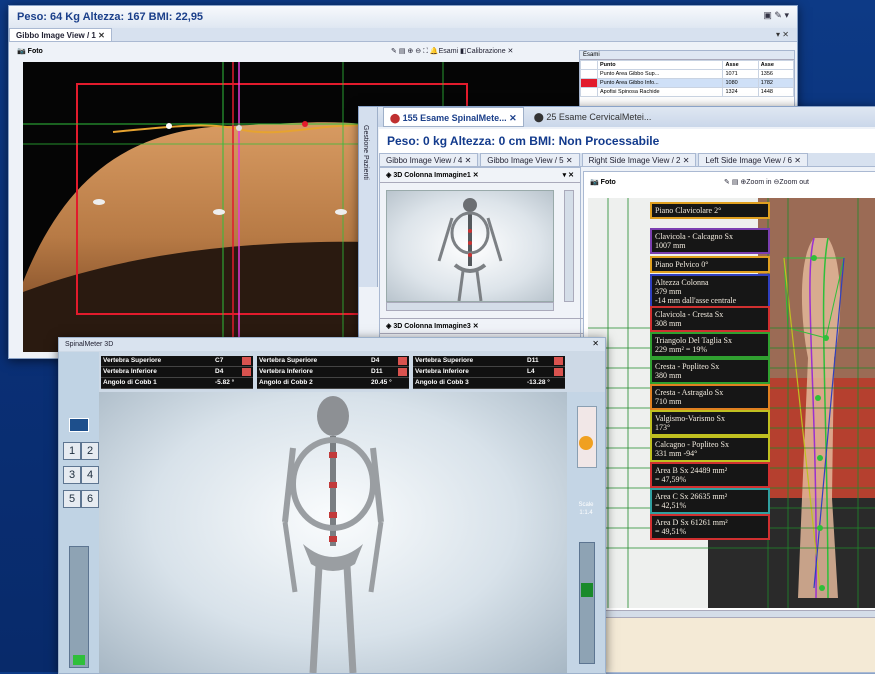  What do you see at coordinates (480, 175) in the screenshot?
I see `panel-title: ◈ 3D Colonna Immagine1 ✕ ▾ ✕` at bounding box center [480, 175].